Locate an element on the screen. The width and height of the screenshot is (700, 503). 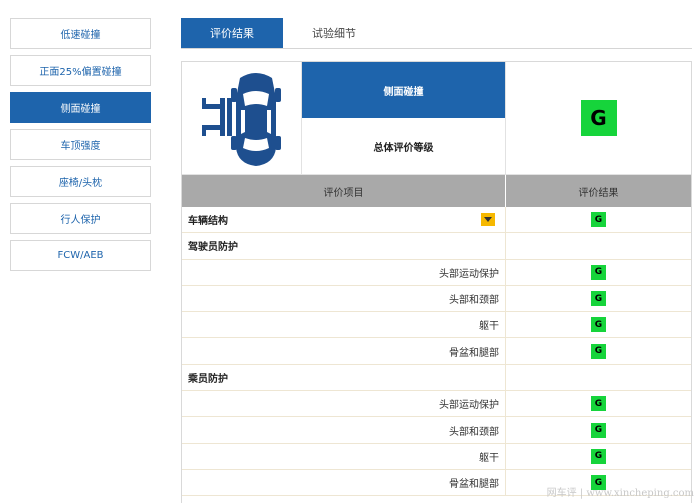
overall-grade-badge: G is located at coordinates (598, 118).